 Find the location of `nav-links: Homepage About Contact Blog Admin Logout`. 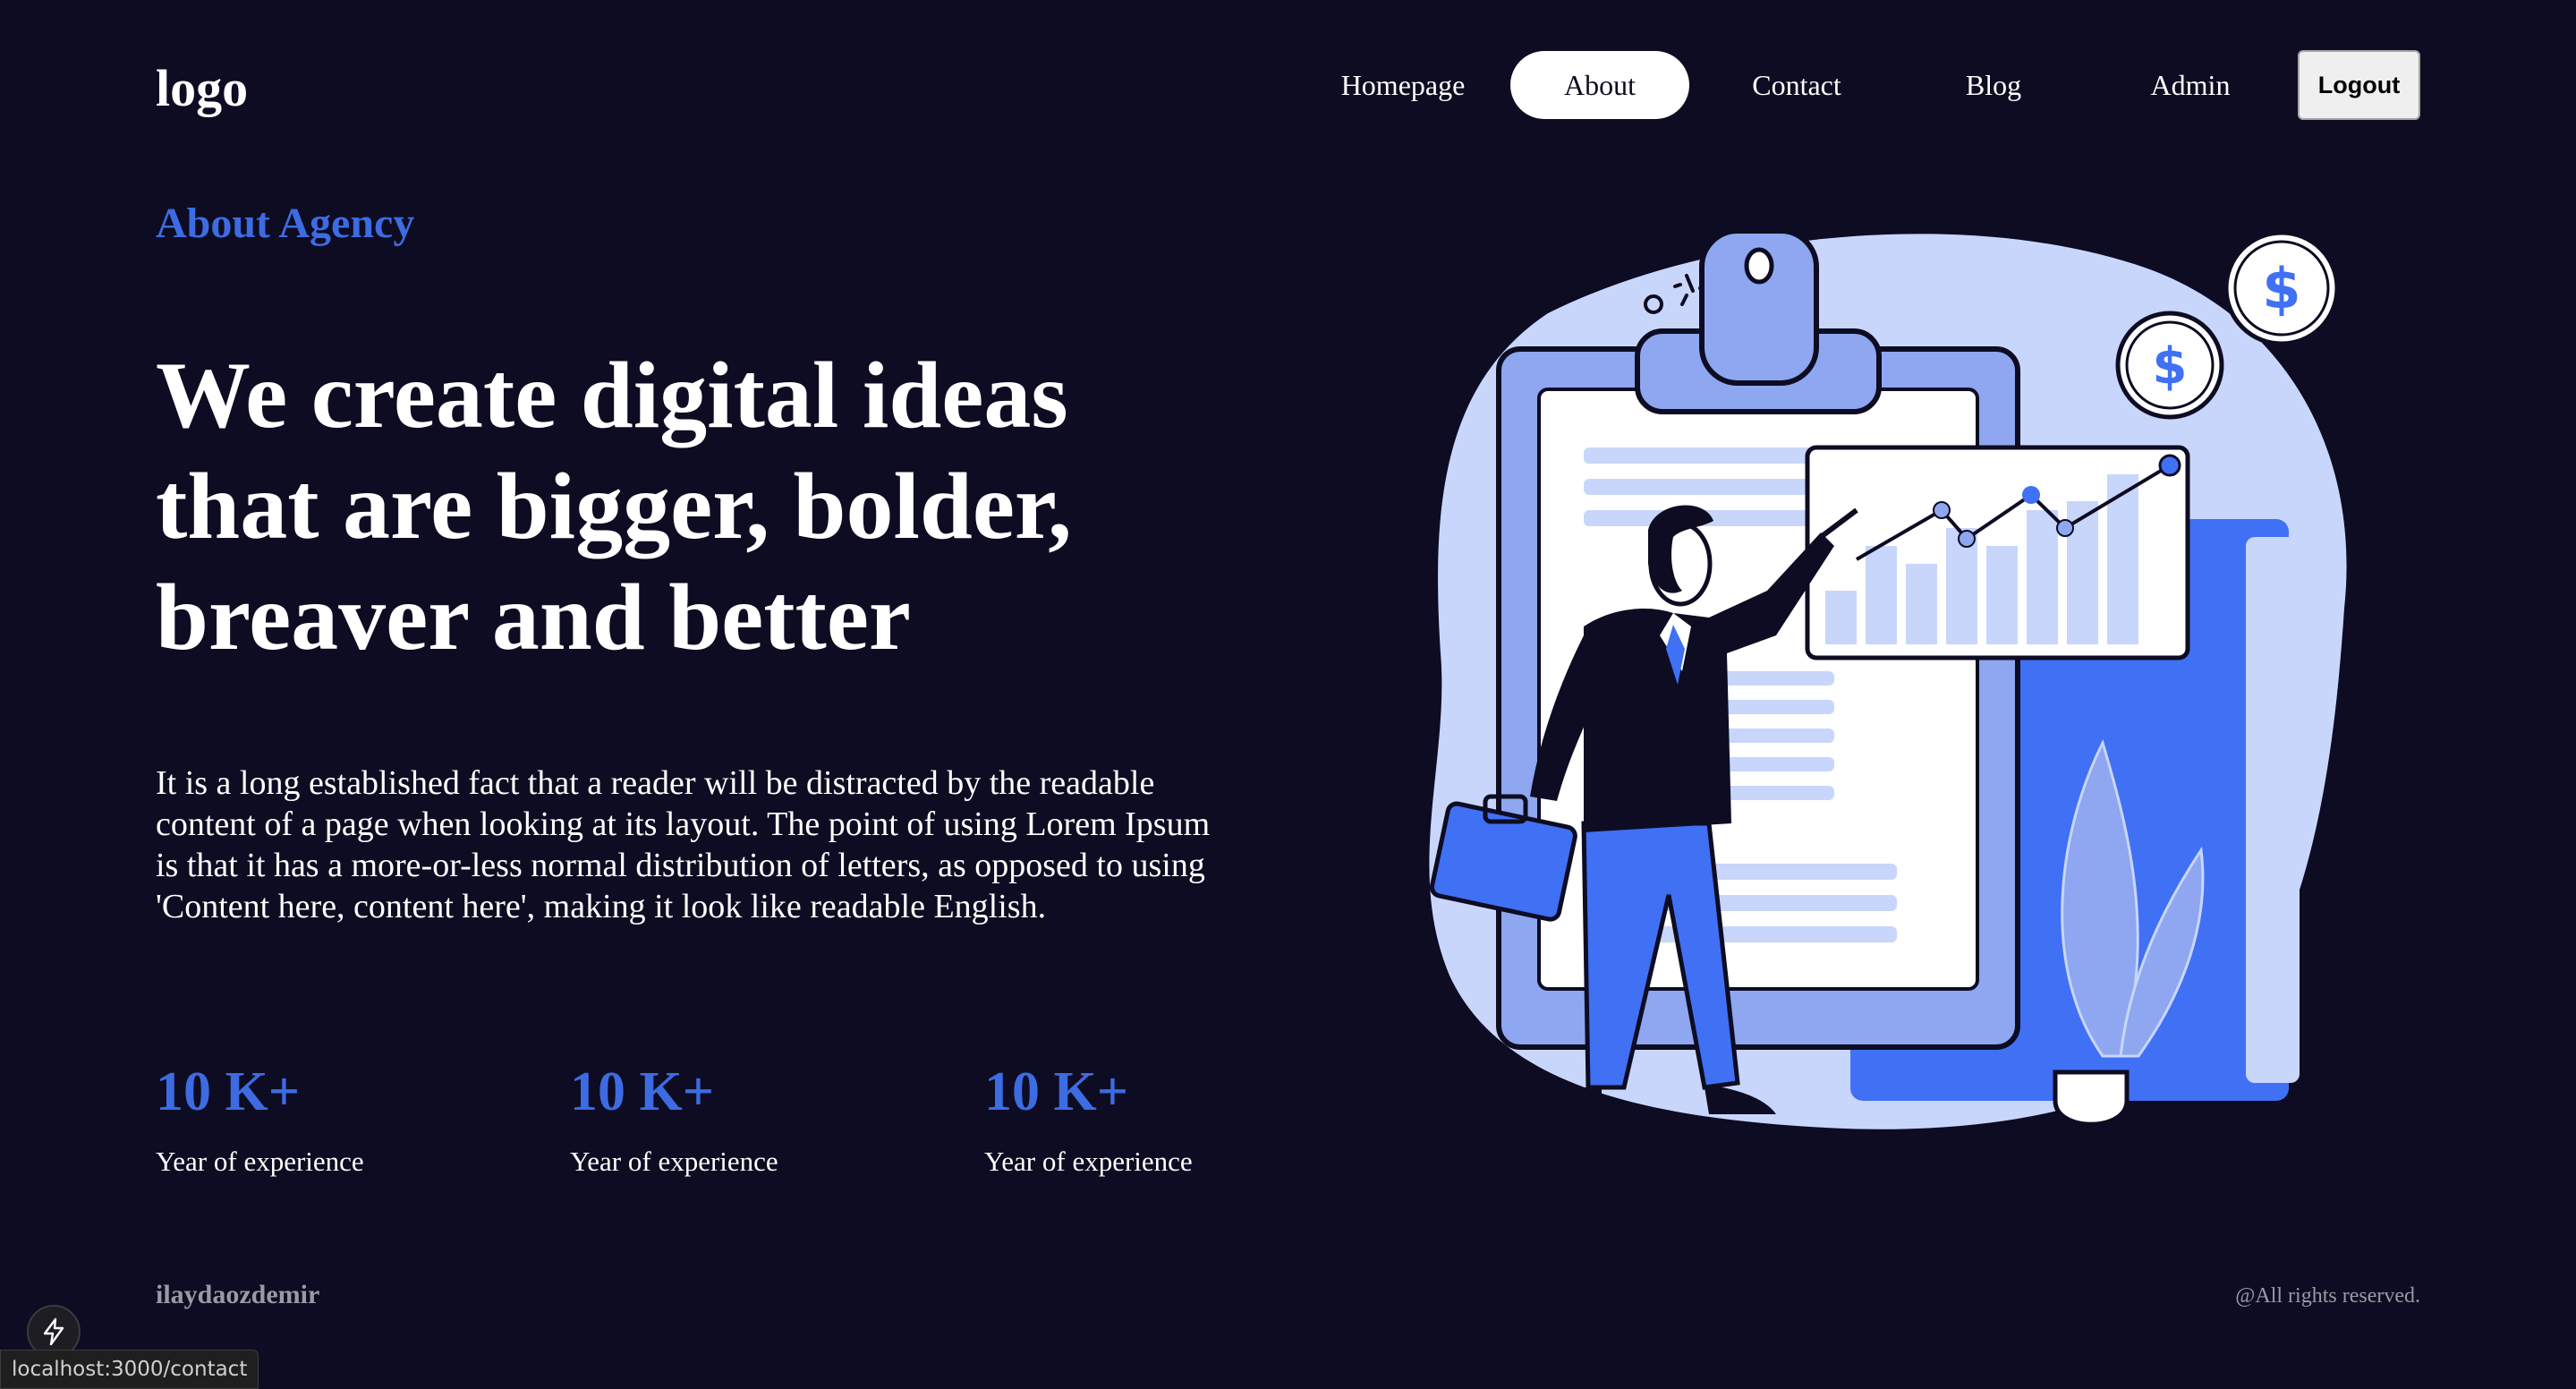

nav-links: Homepage About Contact Blog Admin Logout is located at coordinates (1858, 85).